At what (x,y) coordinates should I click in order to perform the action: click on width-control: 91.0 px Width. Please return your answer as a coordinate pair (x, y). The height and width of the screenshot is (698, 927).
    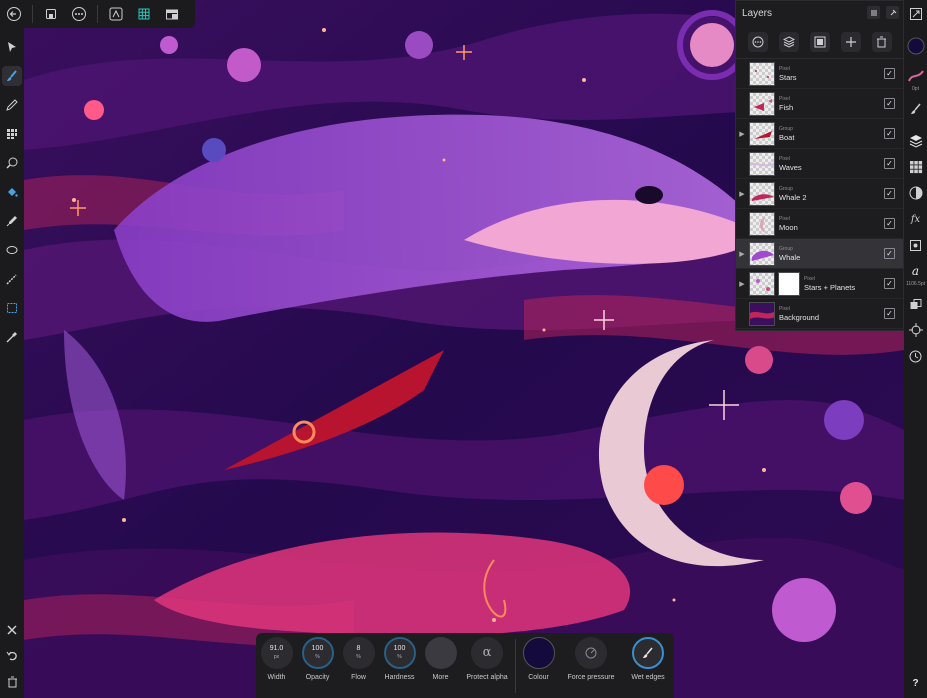
    Looking at the image, I should click on (276, 659).